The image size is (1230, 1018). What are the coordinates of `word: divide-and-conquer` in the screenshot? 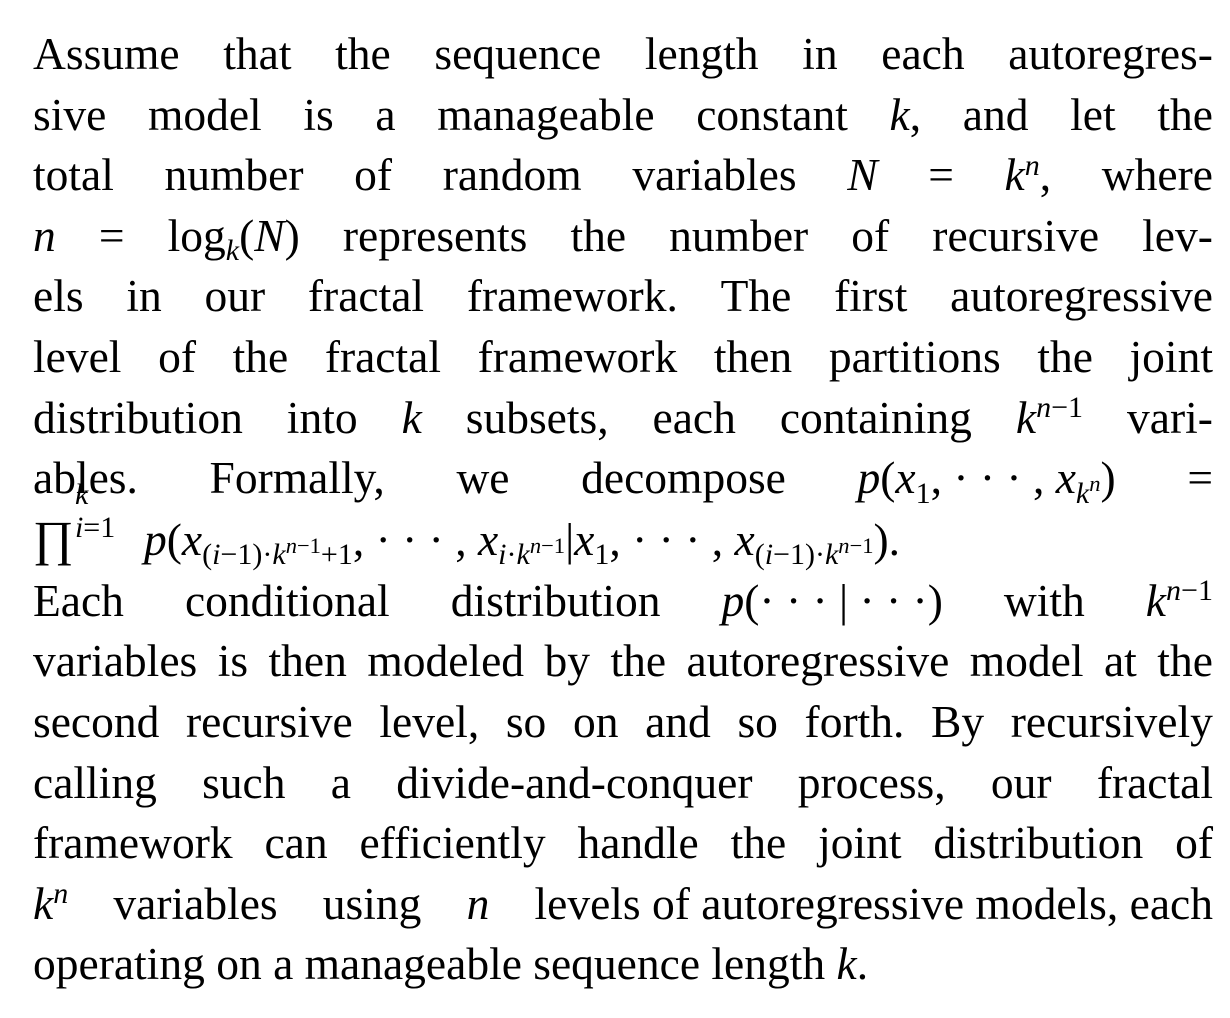 It's located at (574, 782).